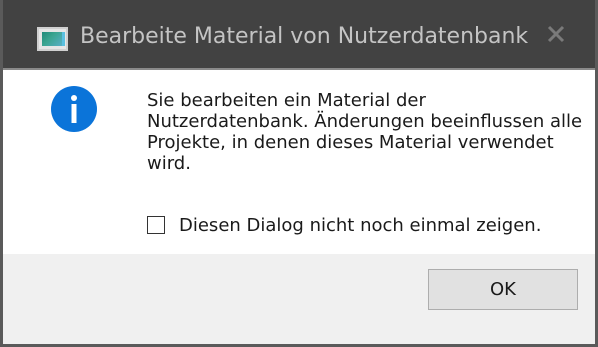 This screenshot has height=347, width=598. I want to click on dont-show-again-row: Diesen Dialog nicht noch einmal zeigen., so click(344, 225).